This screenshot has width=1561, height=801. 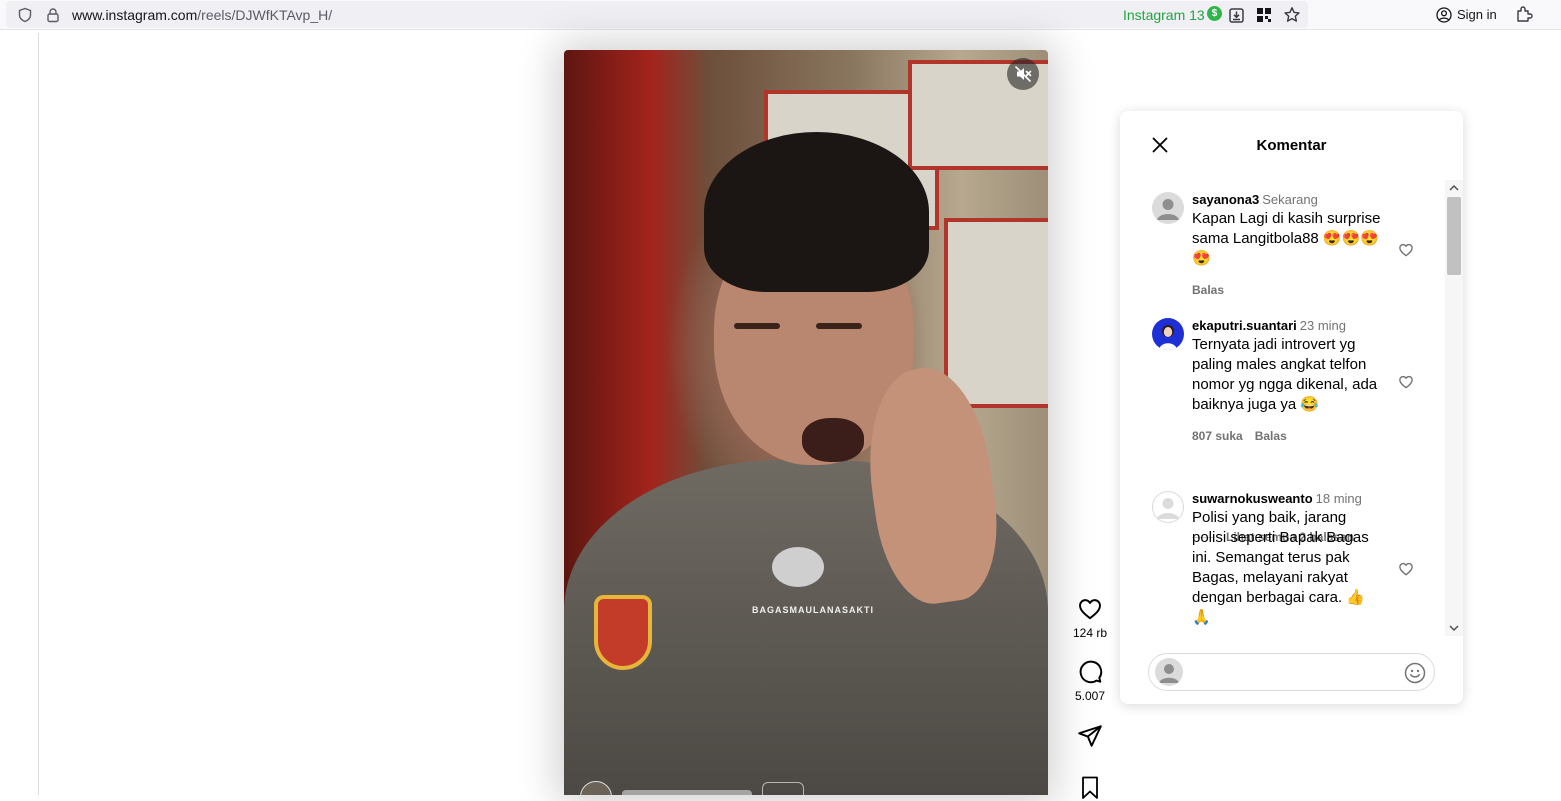 I want to click on extension-label: Instagram 13, so click(x=1164, y=15).